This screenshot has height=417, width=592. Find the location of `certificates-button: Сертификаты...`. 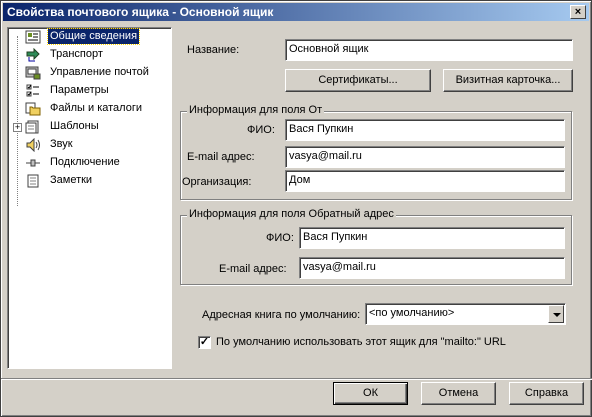

certificates-button: Сертификаты... is located at coordinates (358, 80).